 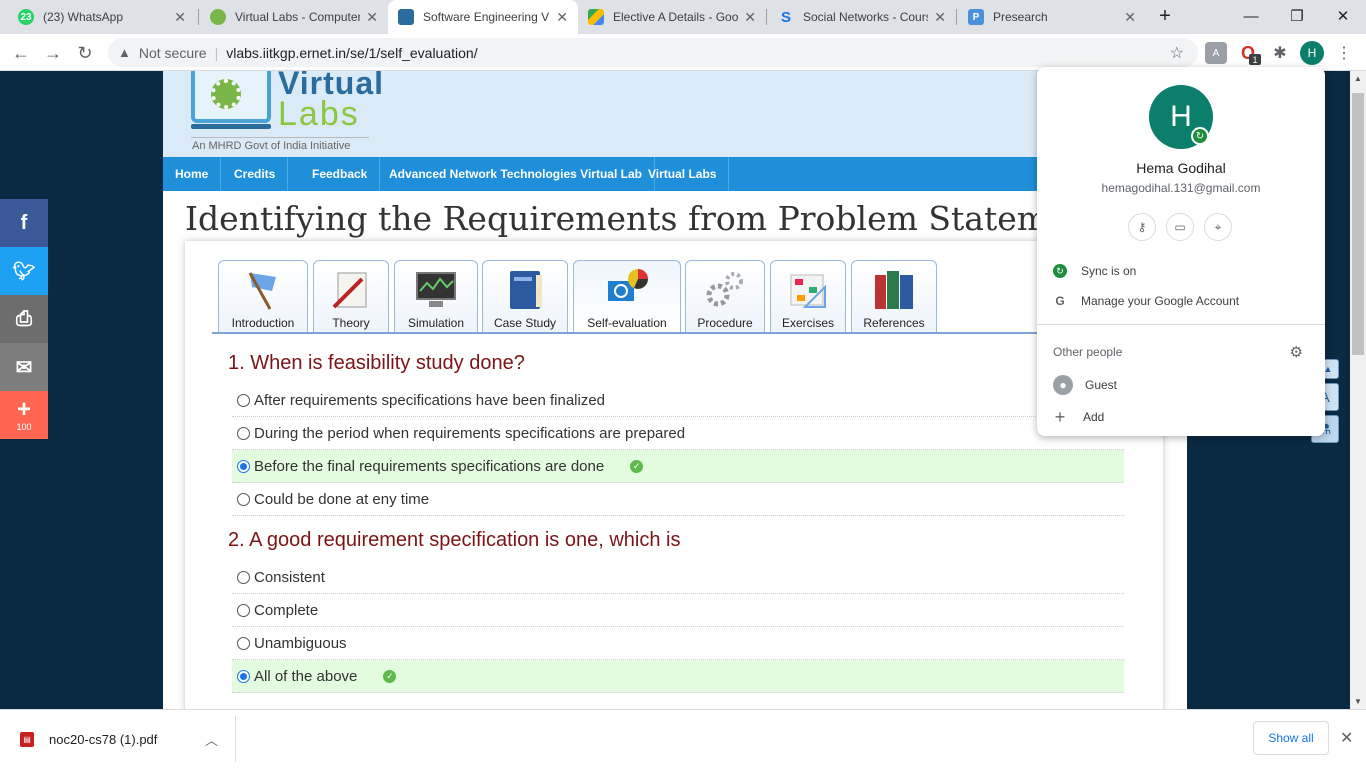 What do you see at coordinates (1181, 188) in the screenshot?
I see `profile-email: hemagodihal.131@gmail.com` at bounding box center [1181, 188].